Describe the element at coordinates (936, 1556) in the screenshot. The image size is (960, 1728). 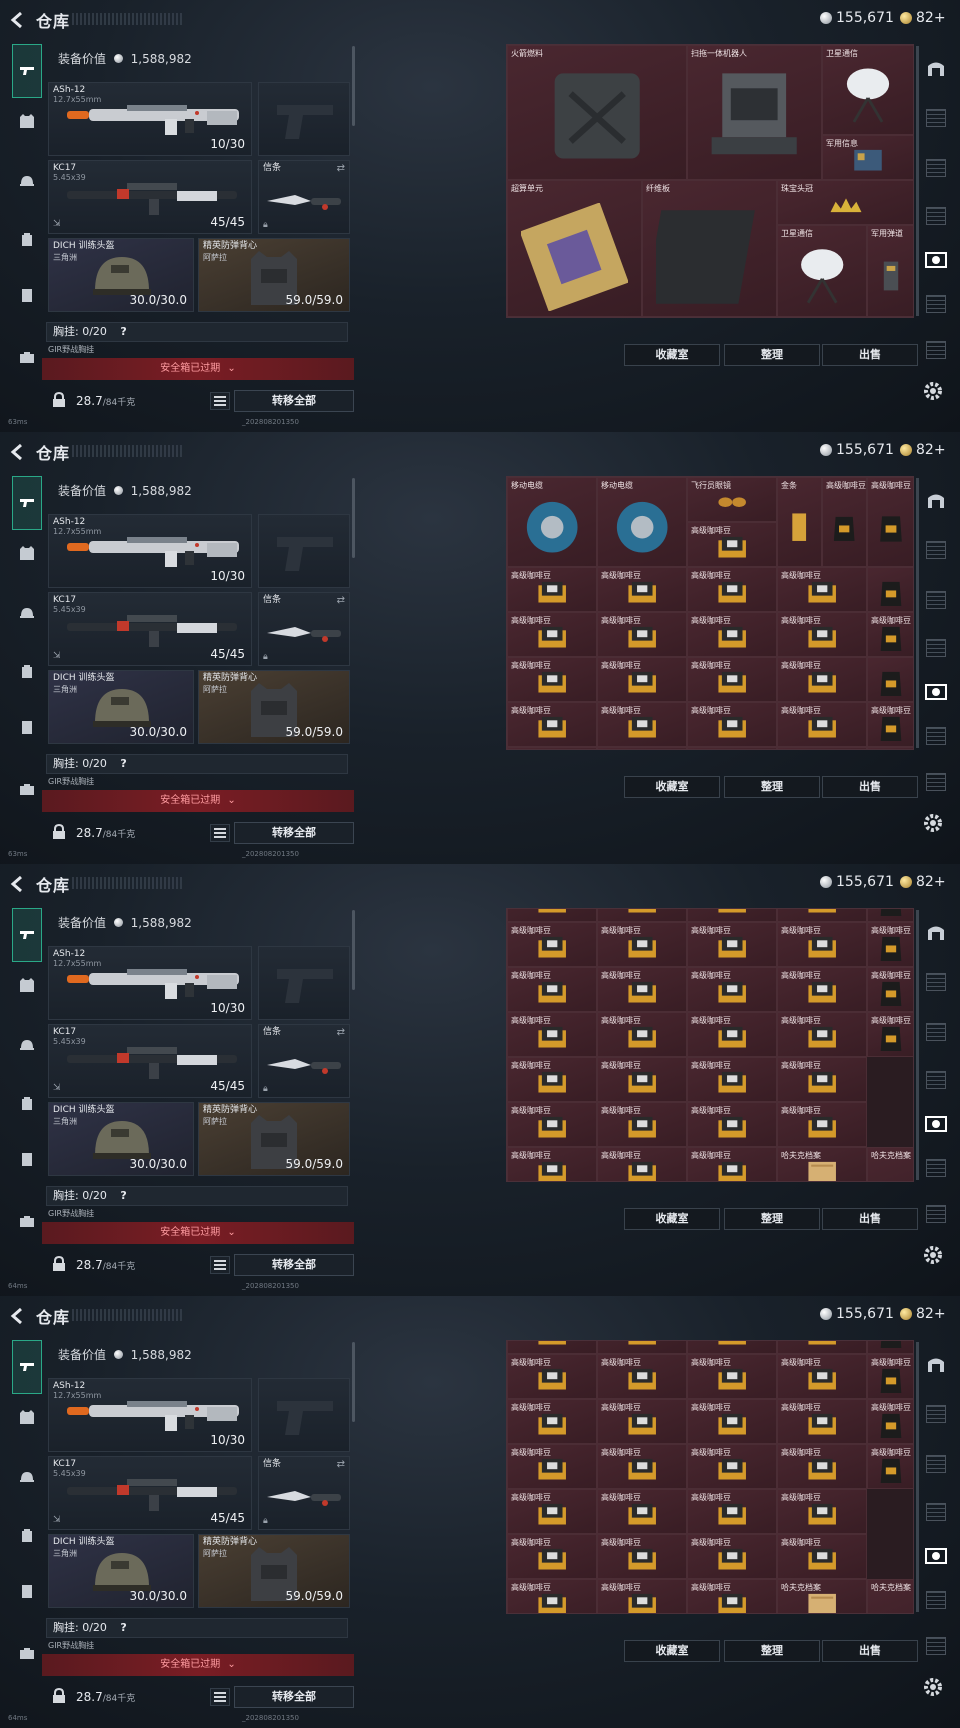
I see `storage-tab-active` at that location.